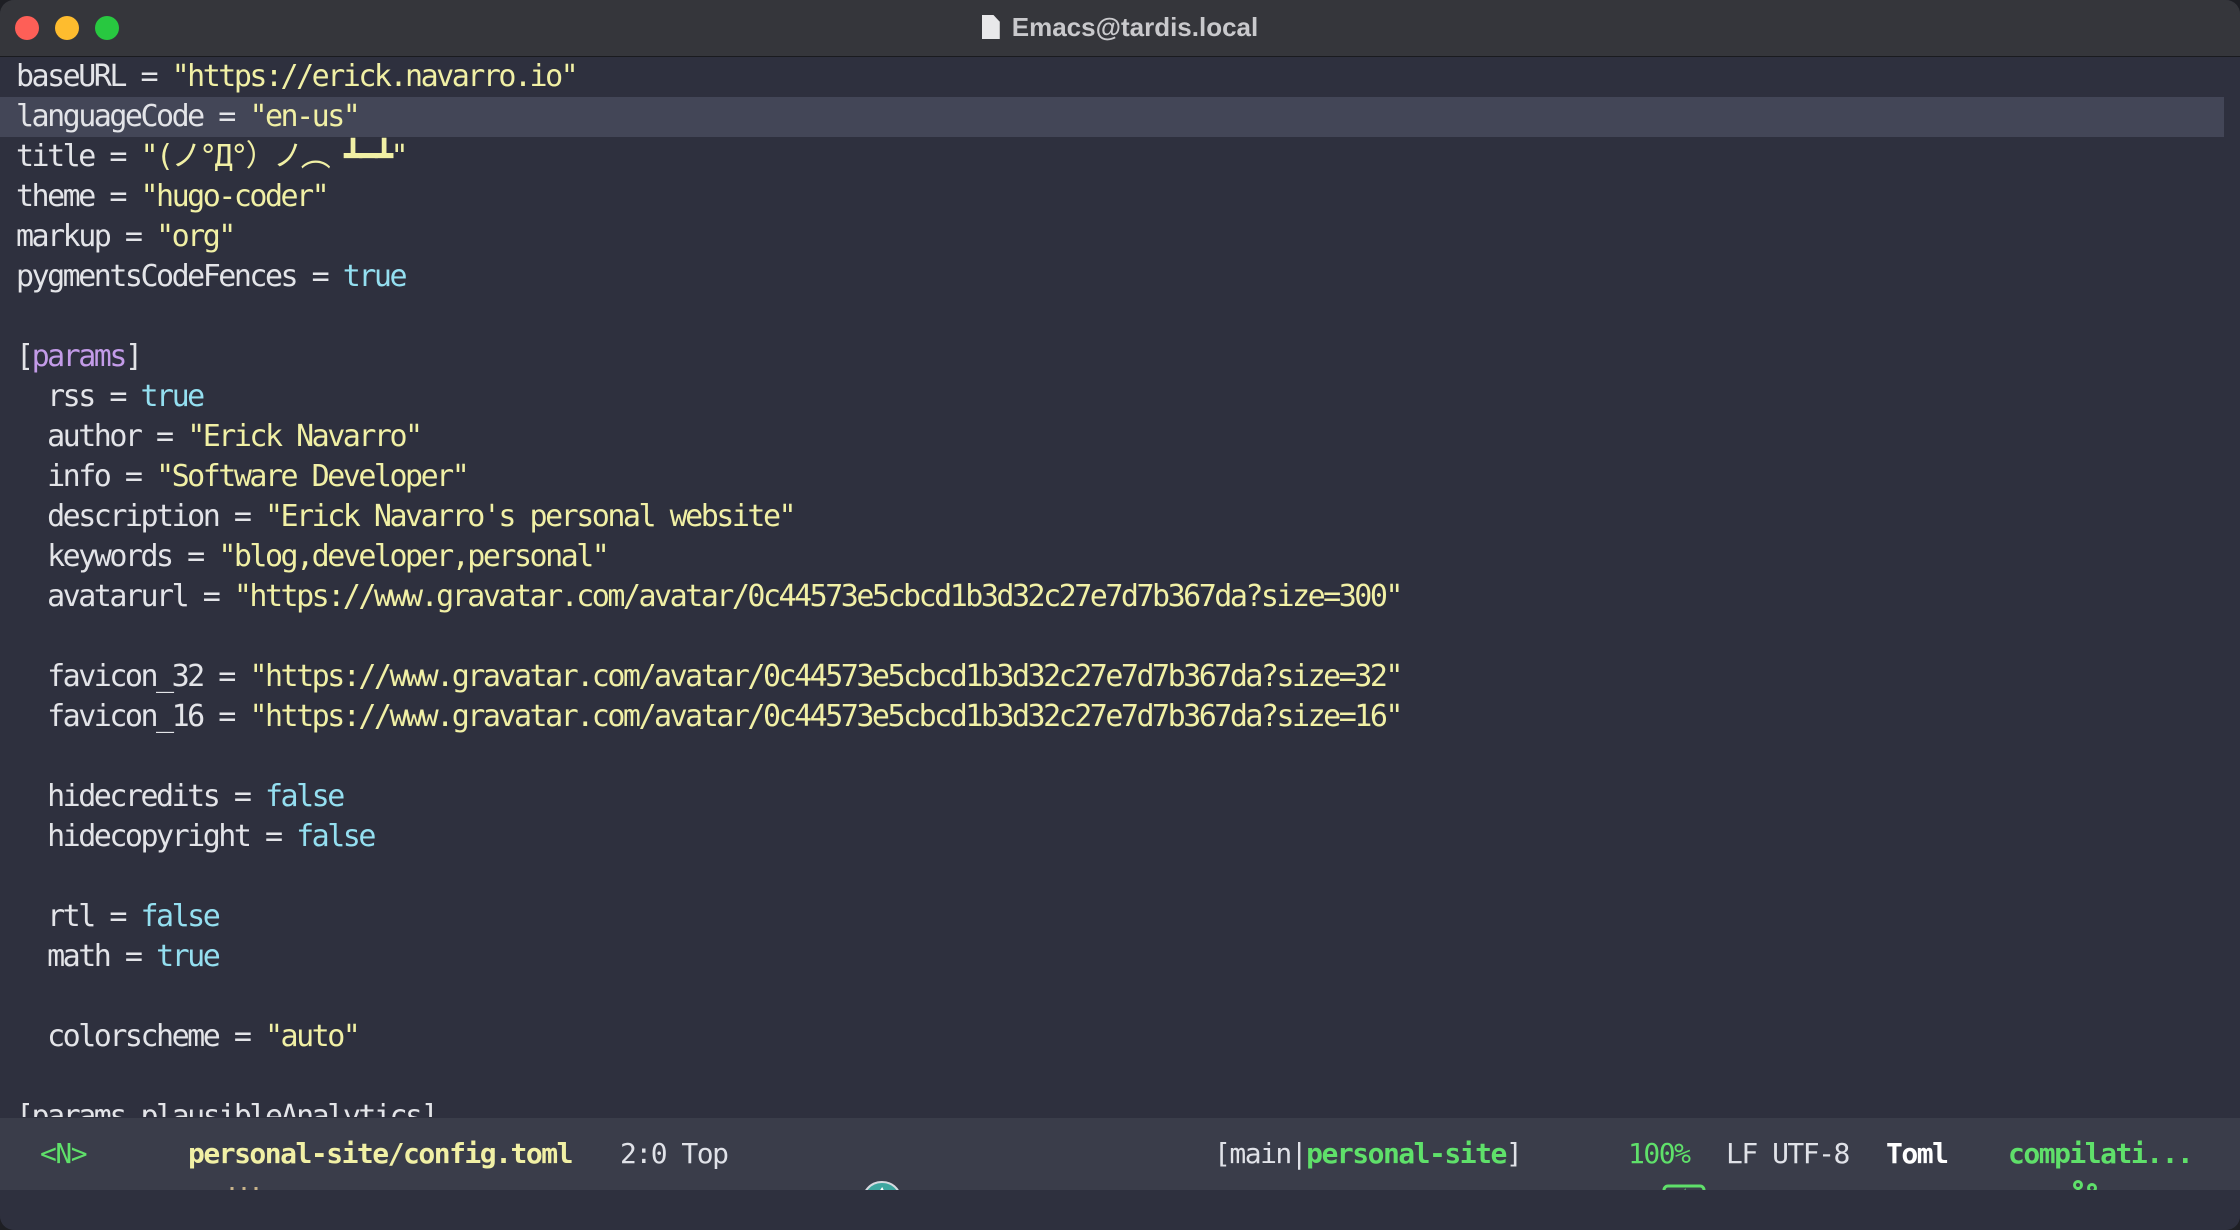 Image resolution: width=2240 pixels, height=1230 pixels. I want to click on code-line: [params], so click(79, 357).